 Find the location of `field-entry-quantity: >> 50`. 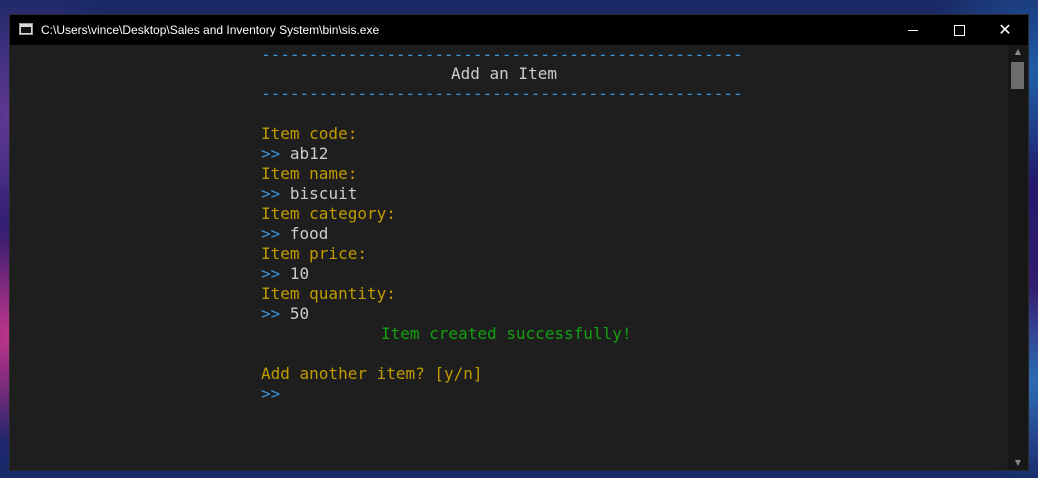

field-entry-quantity: >> 50 is located at coordinates (285, 314).